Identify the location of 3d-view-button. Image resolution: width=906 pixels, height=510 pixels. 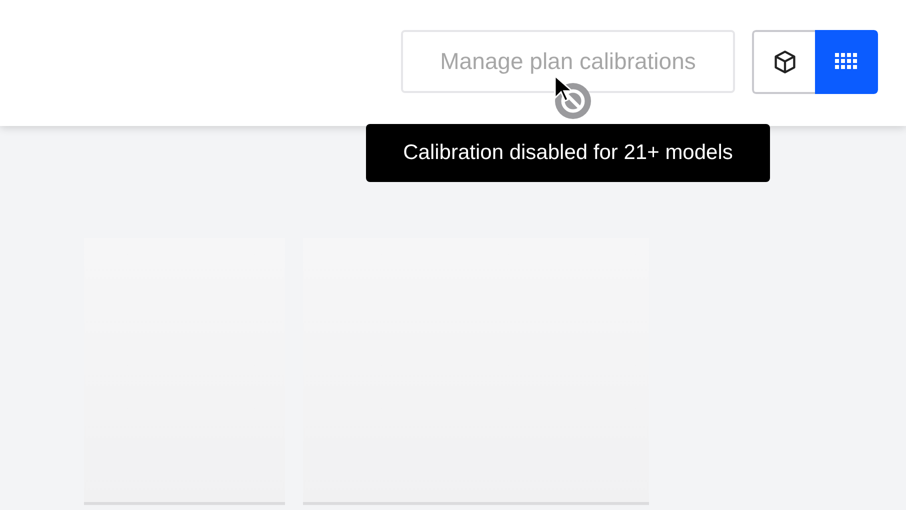
(783, 62).